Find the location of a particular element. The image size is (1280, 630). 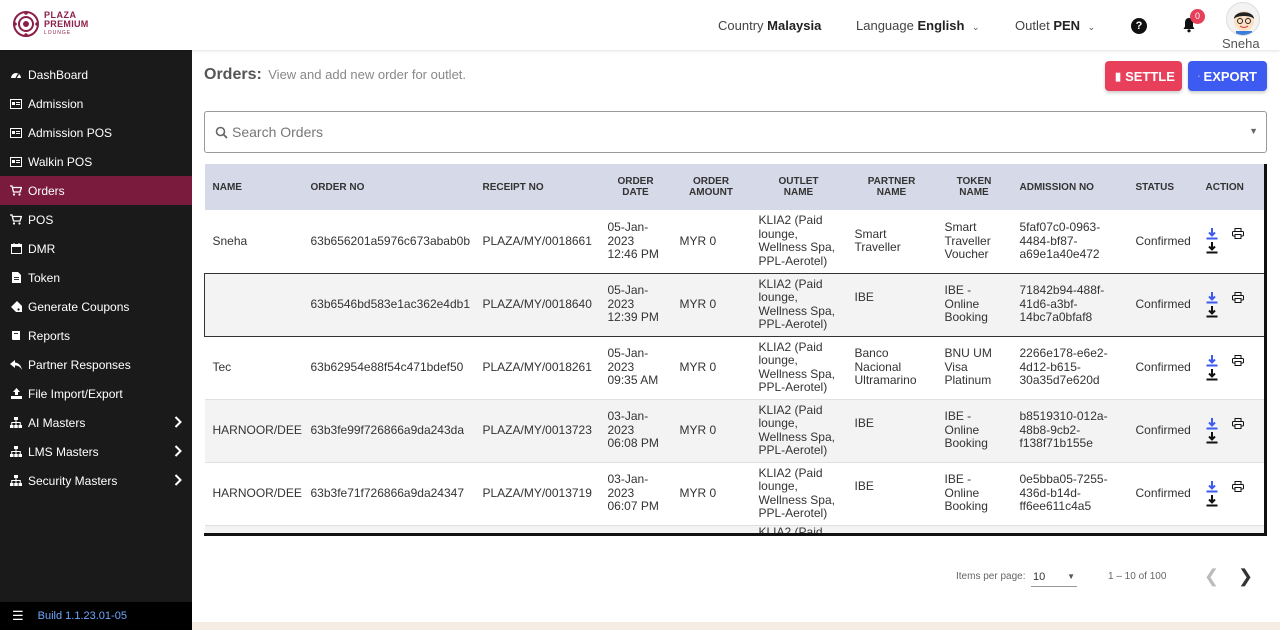

col-header-partner-name: PARTNER NAME is located at coordinates (892, 187).